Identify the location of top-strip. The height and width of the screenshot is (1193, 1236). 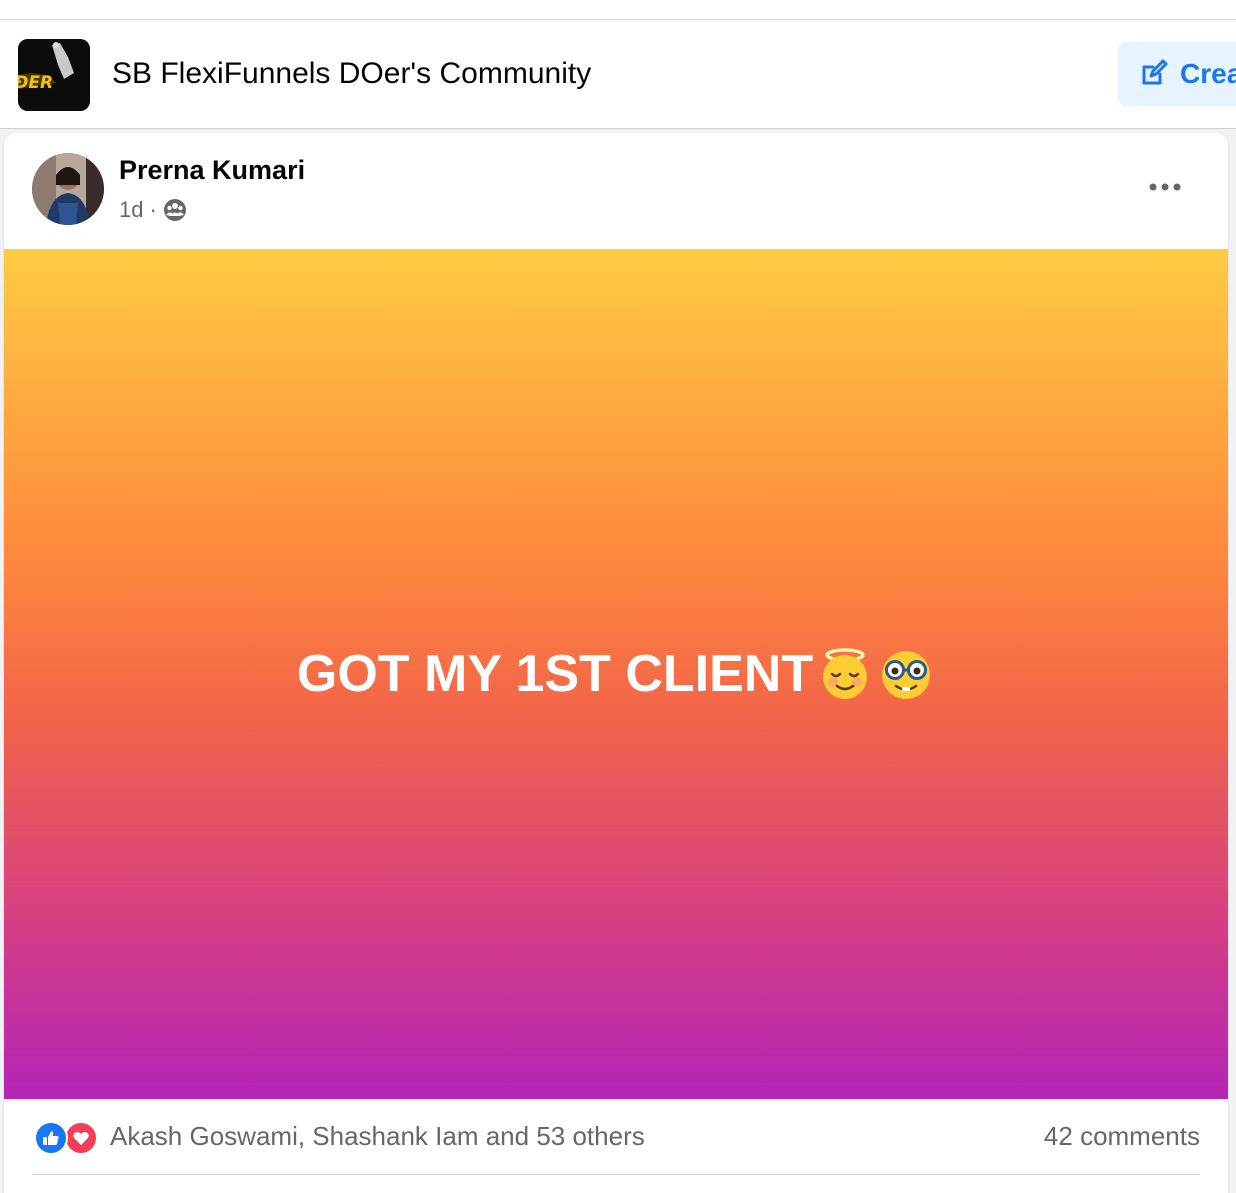
(618, 10).